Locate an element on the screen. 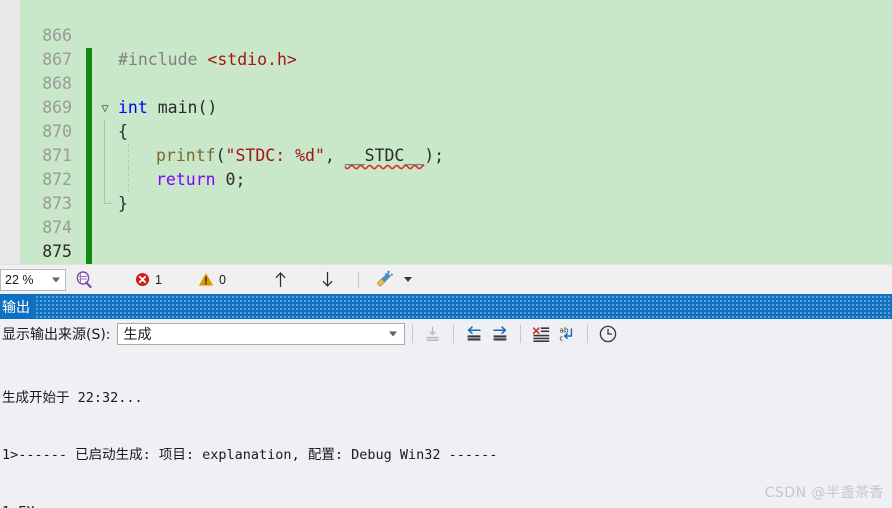 Image resolution: width=892 pixels, height=508 pixels. zoom-level-value: 22 % is located at coordinates (19, 279).